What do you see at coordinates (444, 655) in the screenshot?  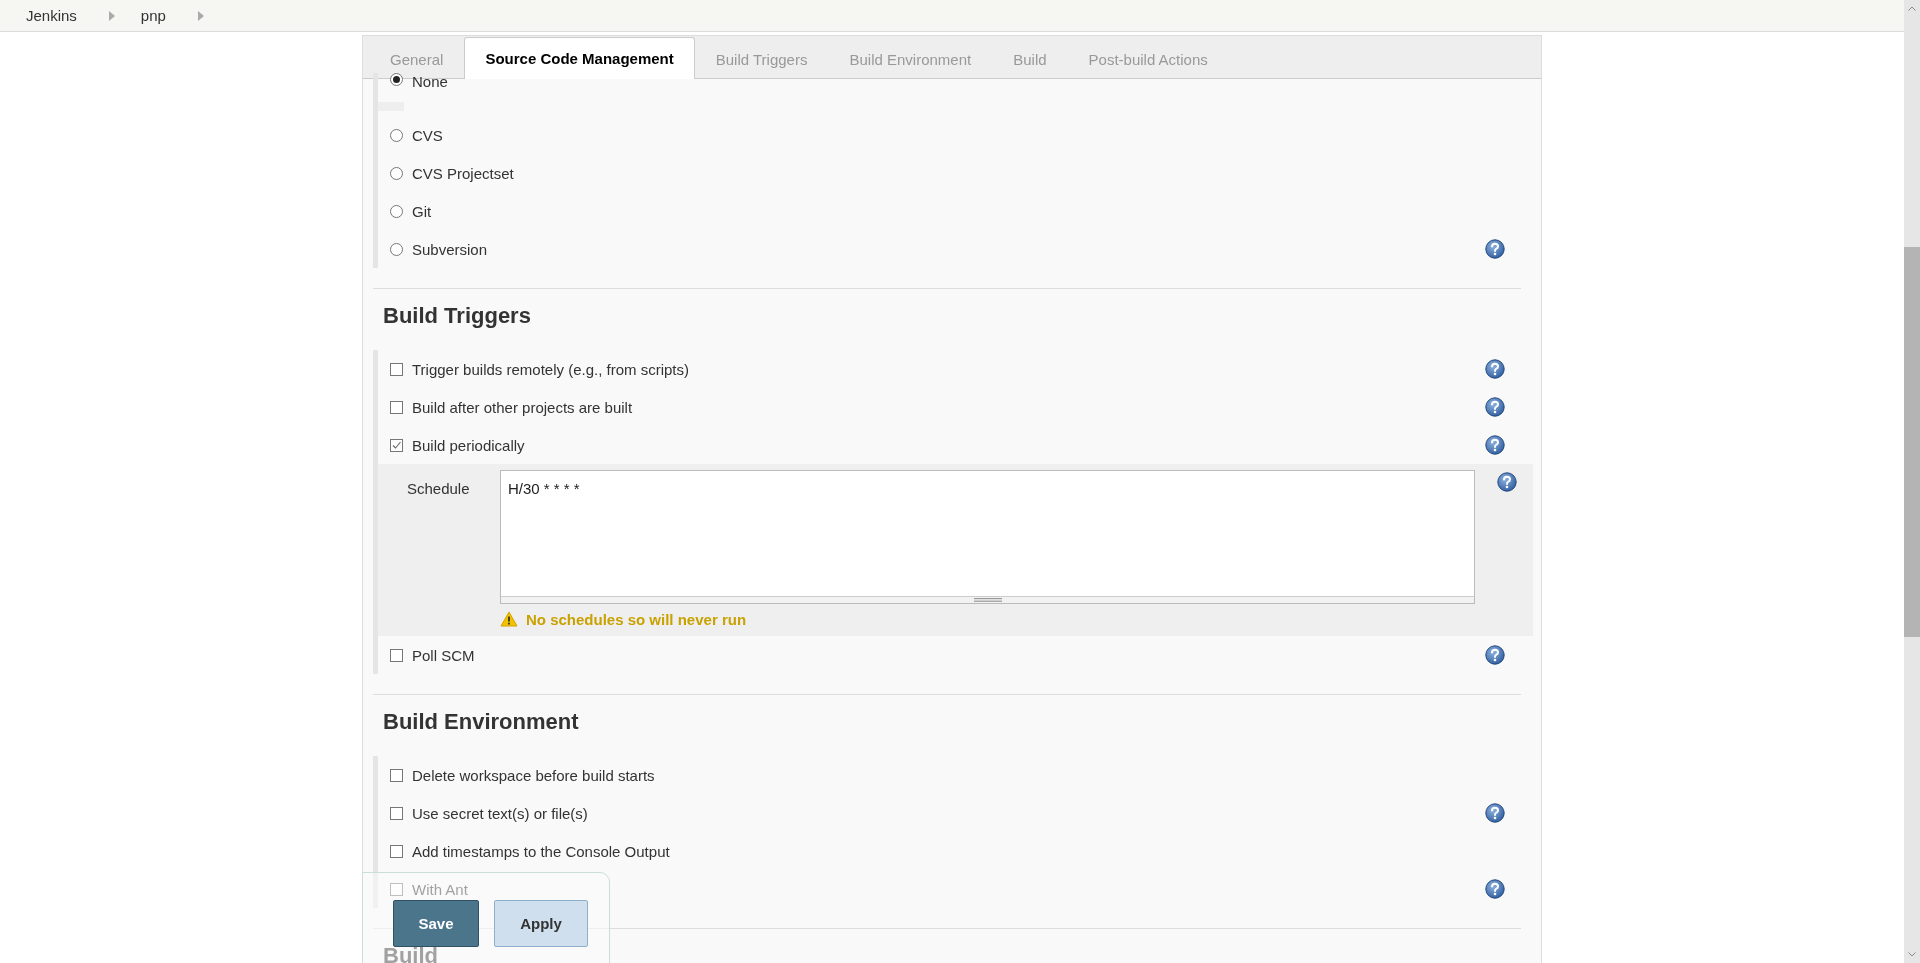 I see `checkbox-label: Poll SCM` at bounding box center [444, 655].